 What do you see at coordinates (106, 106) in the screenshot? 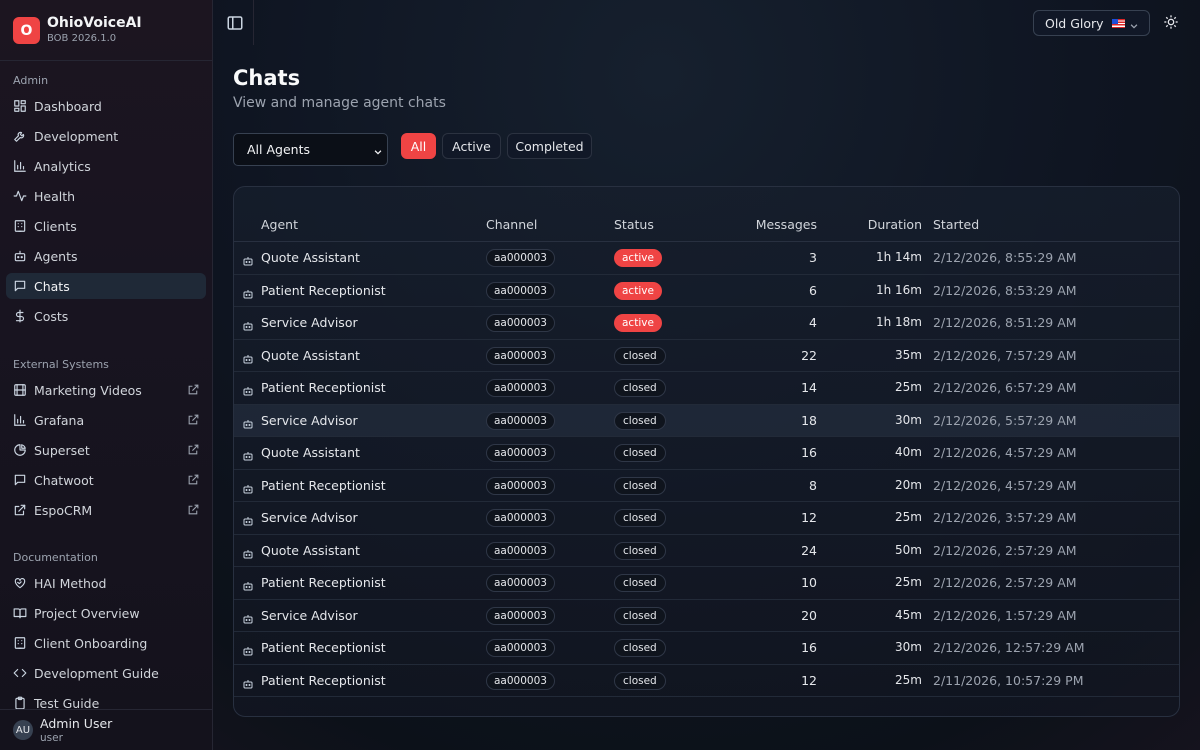
I see `sidebar-item-dashboard: Dashboard` at bounding box center [106, 106].